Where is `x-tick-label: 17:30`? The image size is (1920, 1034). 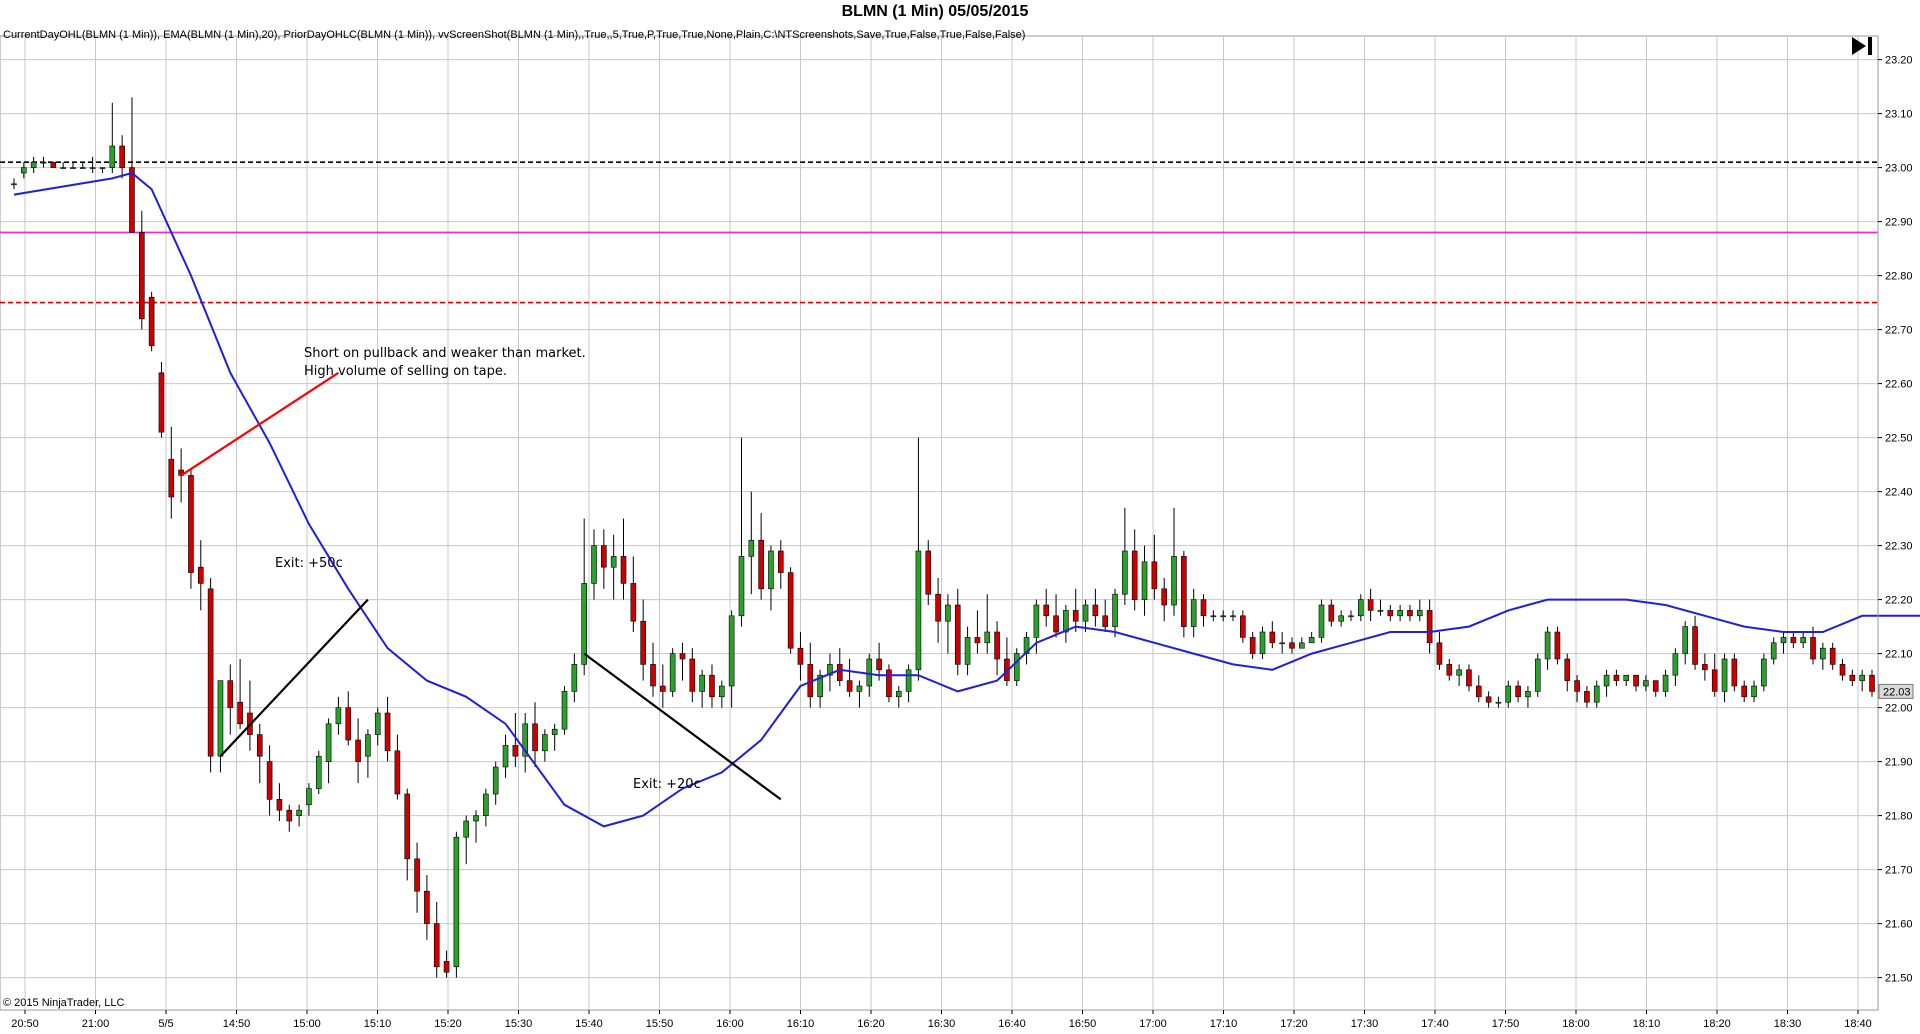
x-tick-label: 17:30 is located at coordinates (1365, 1024).